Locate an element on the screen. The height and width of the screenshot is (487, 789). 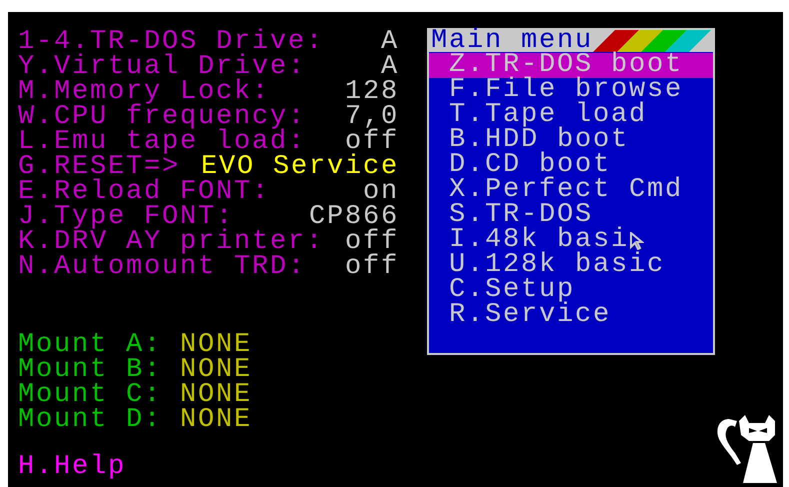
setting-label: K.DRV AY printer: is located at coordinates (171, 242).